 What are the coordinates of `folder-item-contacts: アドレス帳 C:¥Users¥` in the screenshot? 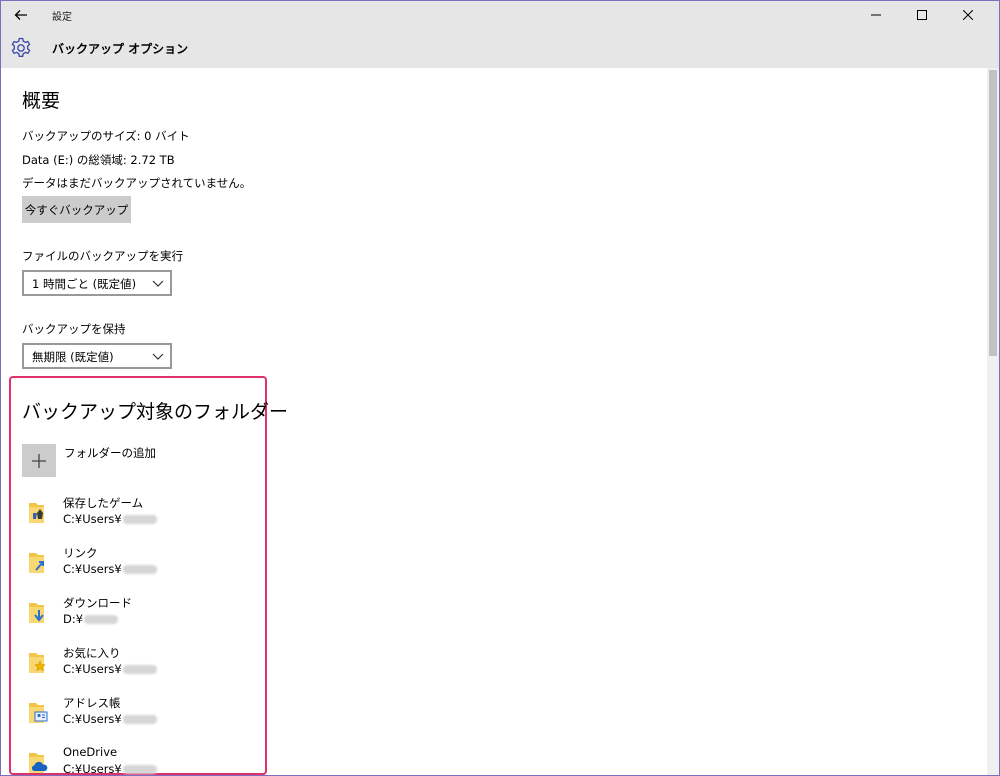 It's located at (141, 717).